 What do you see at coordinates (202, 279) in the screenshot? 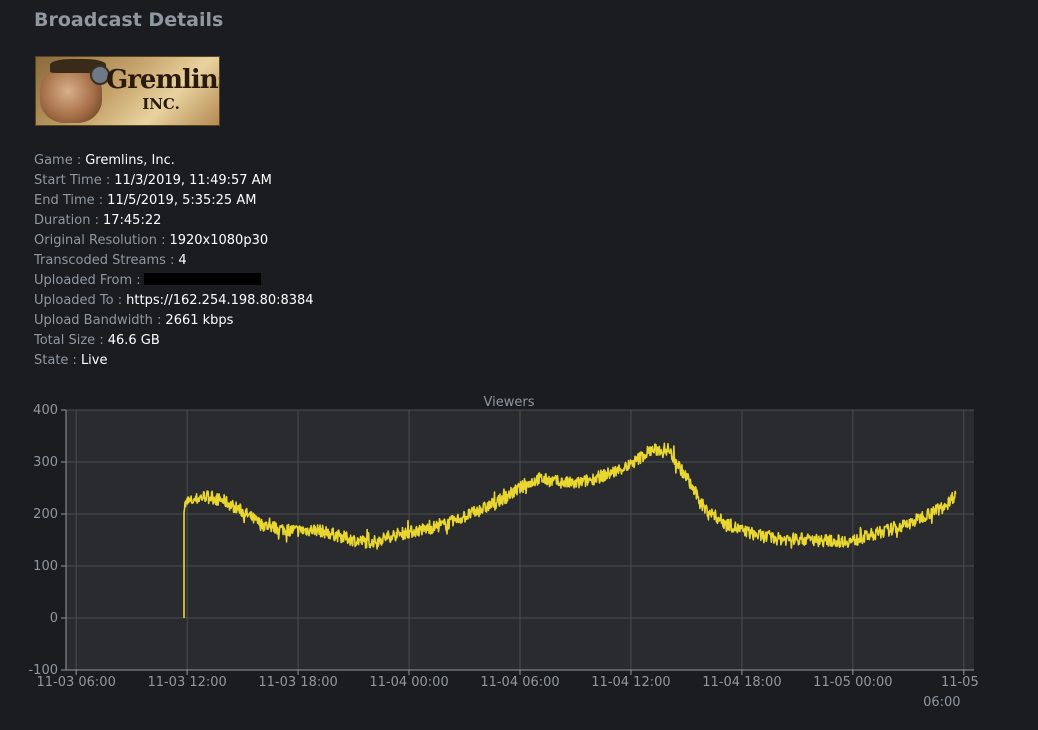
I see `redacted-value` at bounding box center [202, 279].